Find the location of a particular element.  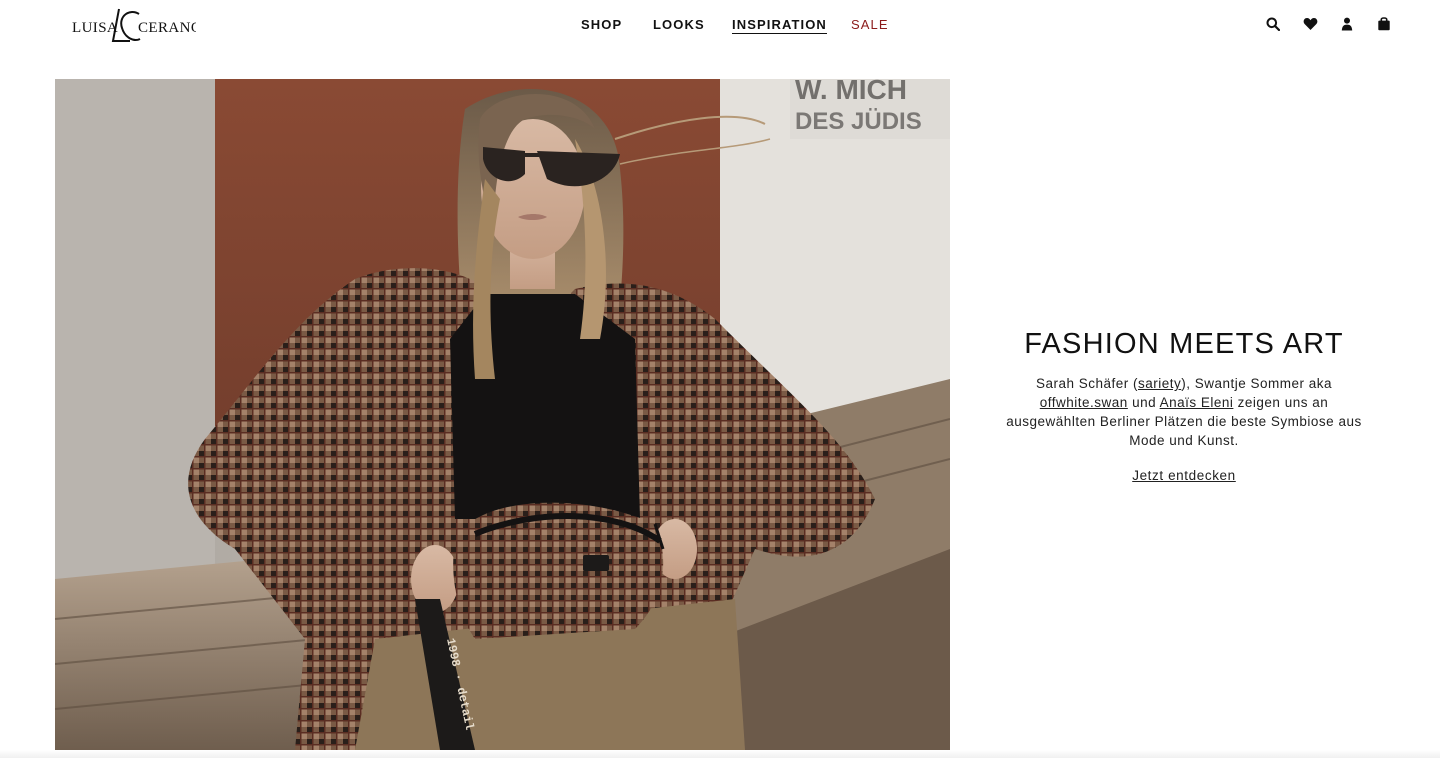

nav-item-inspiration: INSPIRATION is located at coordinates (779, 25).